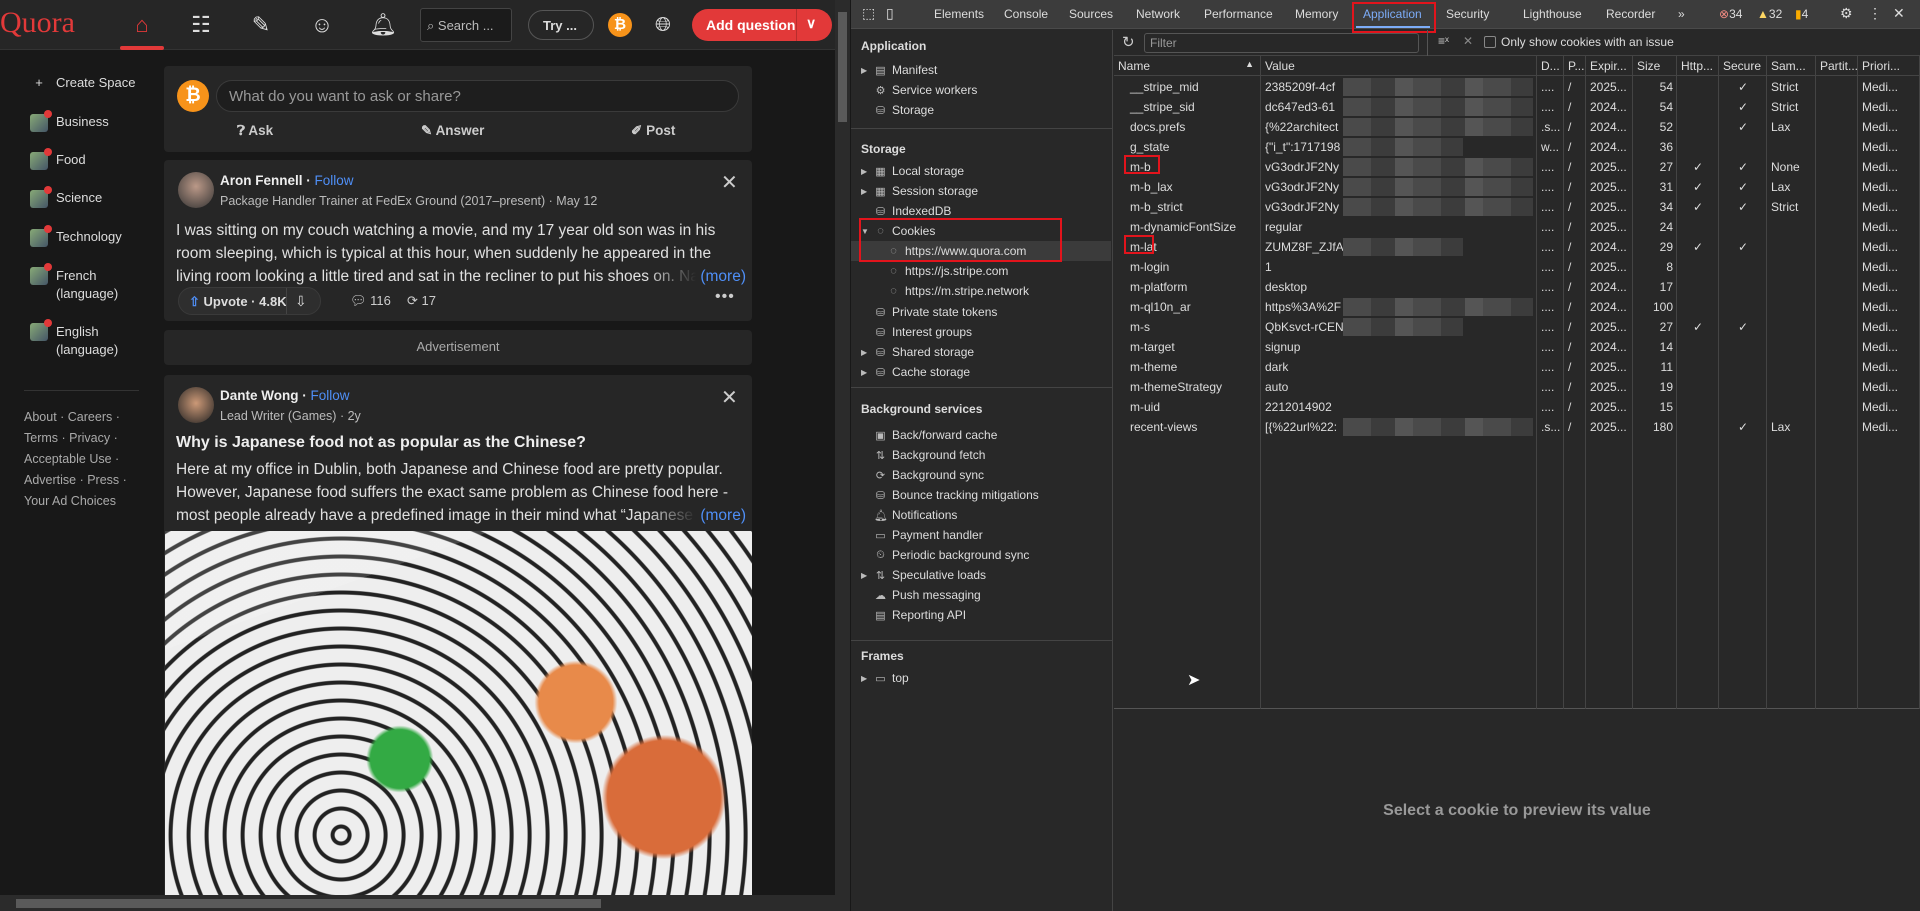 This screenshot has width=1920, height=911. What do you see at coordinates (923, 575) in the screenshot?
I see `sidebar-item-bg-service: ▶ ⇅ Speculative loads` at bounding box center [923, 575].